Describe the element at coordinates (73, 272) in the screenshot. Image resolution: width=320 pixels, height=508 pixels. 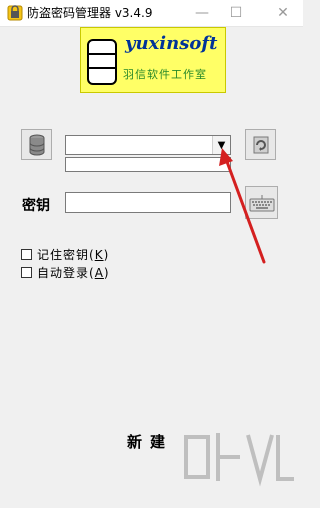
I see `auto-login-label: 自动登录(A)` at that location.